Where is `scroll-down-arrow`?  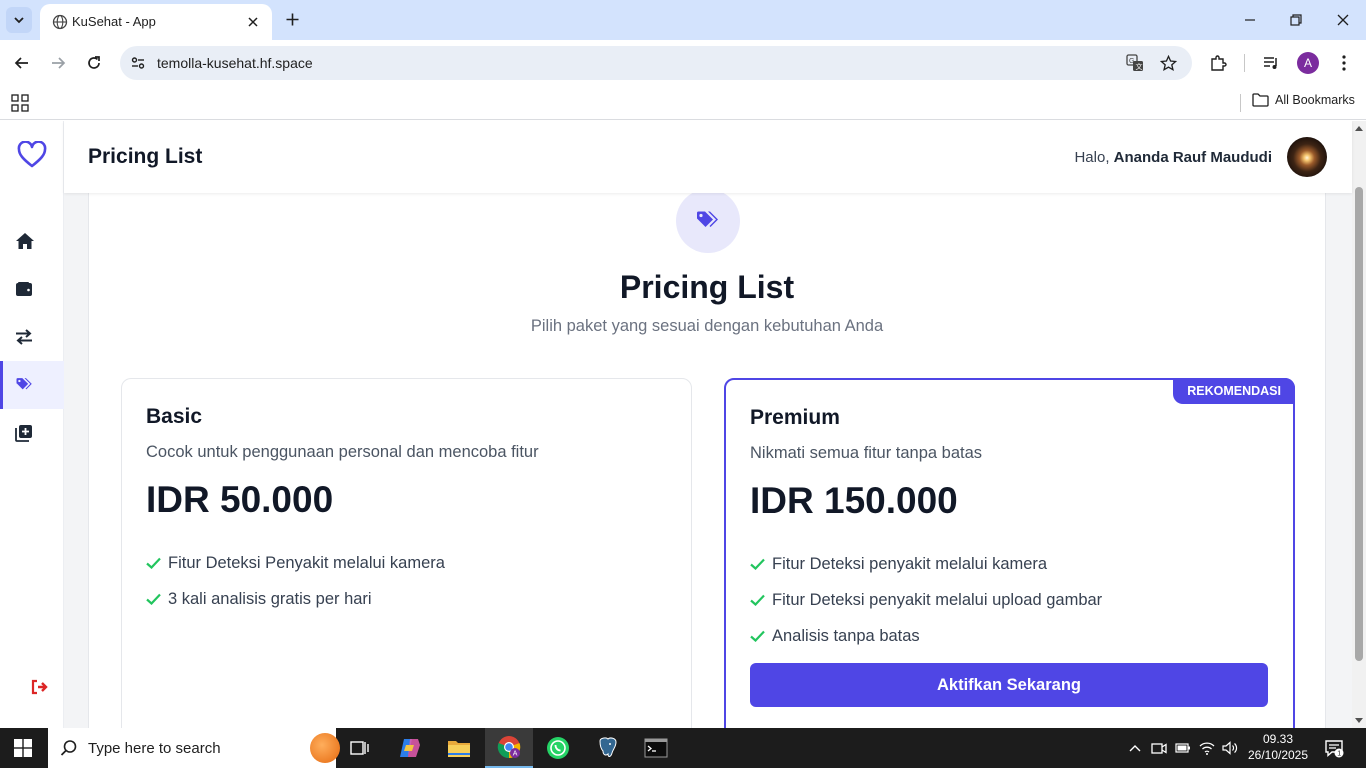 scroll-down-arrow is located at coordinates (1359, 720).